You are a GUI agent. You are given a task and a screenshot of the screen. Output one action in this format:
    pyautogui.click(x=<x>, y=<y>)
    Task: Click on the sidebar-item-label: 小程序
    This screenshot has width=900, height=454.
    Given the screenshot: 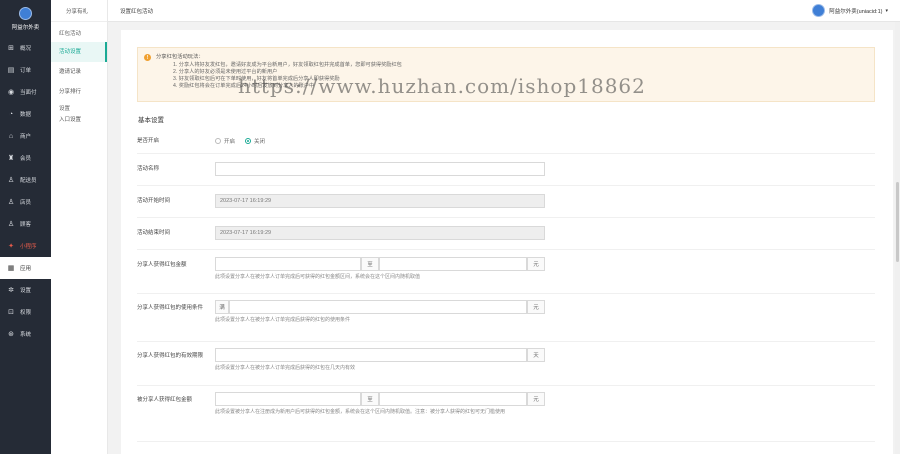 What is the action you would take?
    pyautogui.click(x=28, y=247)
    